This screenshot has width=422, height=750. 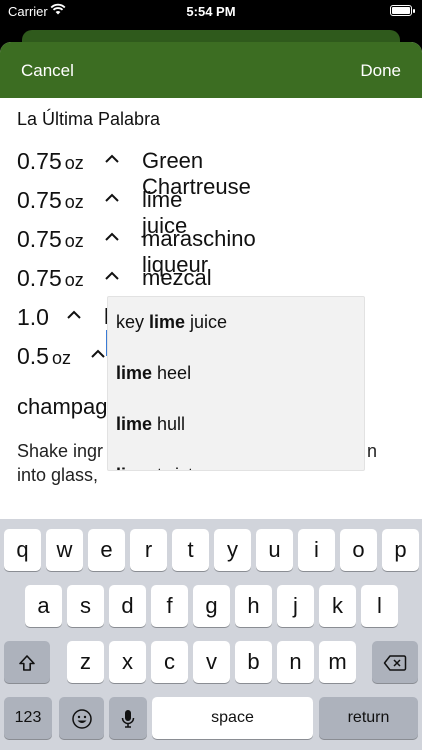 What do you see at coordinates (236, 424) in the screenshot?
I see `suggestion-item: lime hull` at bounding box center [236, 424].